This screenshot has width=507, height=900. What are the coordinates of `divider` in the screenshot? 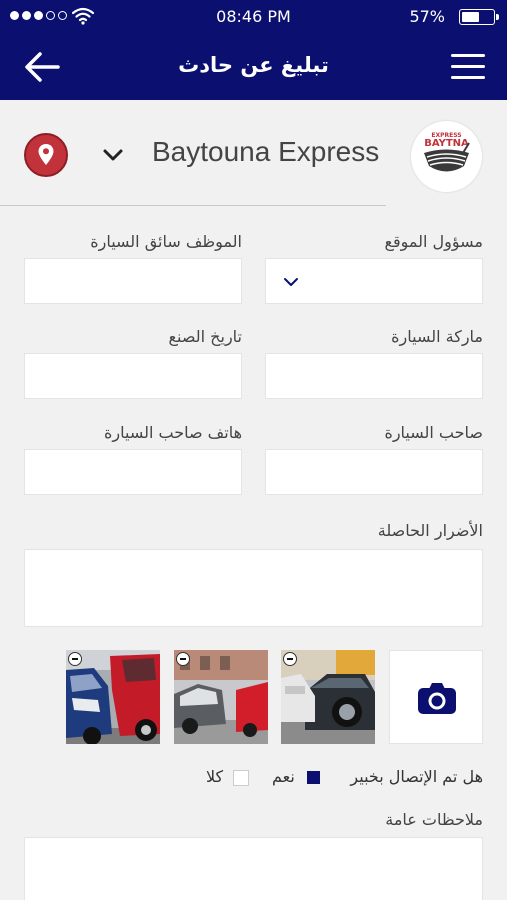 It's located at (193, 205).